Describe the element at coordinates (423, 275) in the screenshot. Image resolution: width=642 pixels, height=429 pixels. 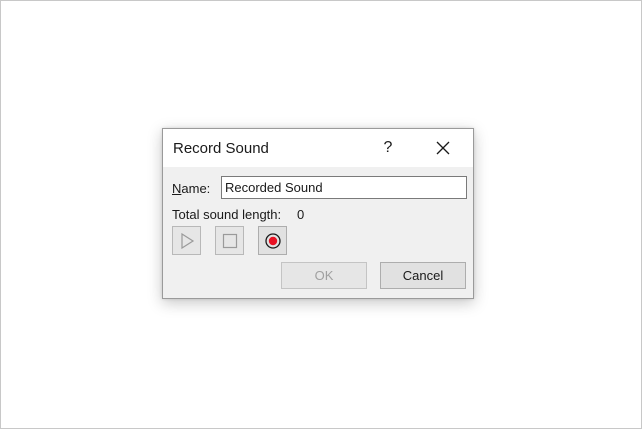
I see `cancel-button: Cancel` at that location.